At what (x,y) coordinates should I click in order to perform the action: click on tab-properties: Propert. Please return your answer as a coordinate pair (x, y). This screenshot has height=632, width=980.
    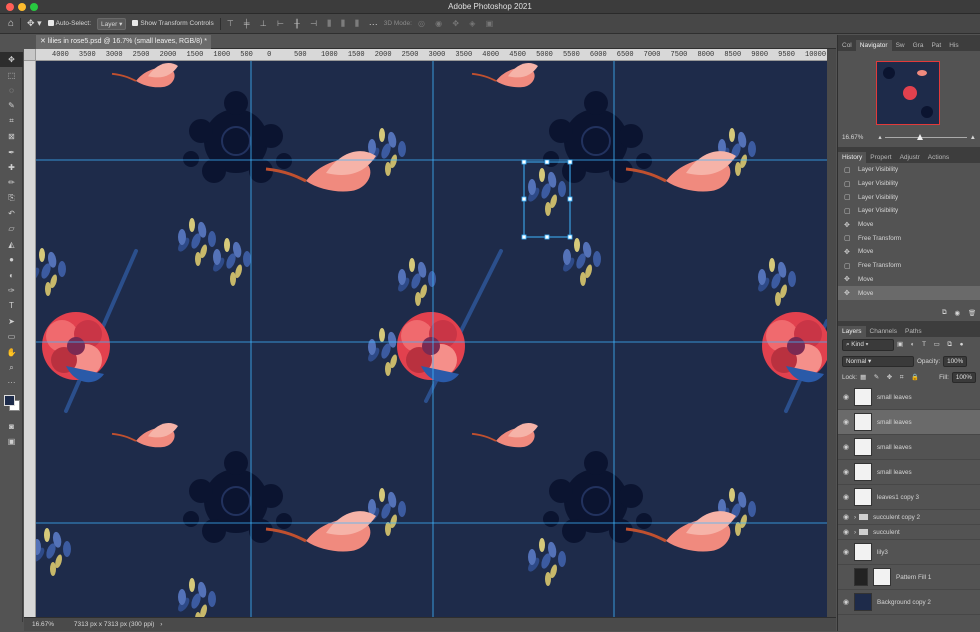
    Looking at the image, I should click on (880, 157).